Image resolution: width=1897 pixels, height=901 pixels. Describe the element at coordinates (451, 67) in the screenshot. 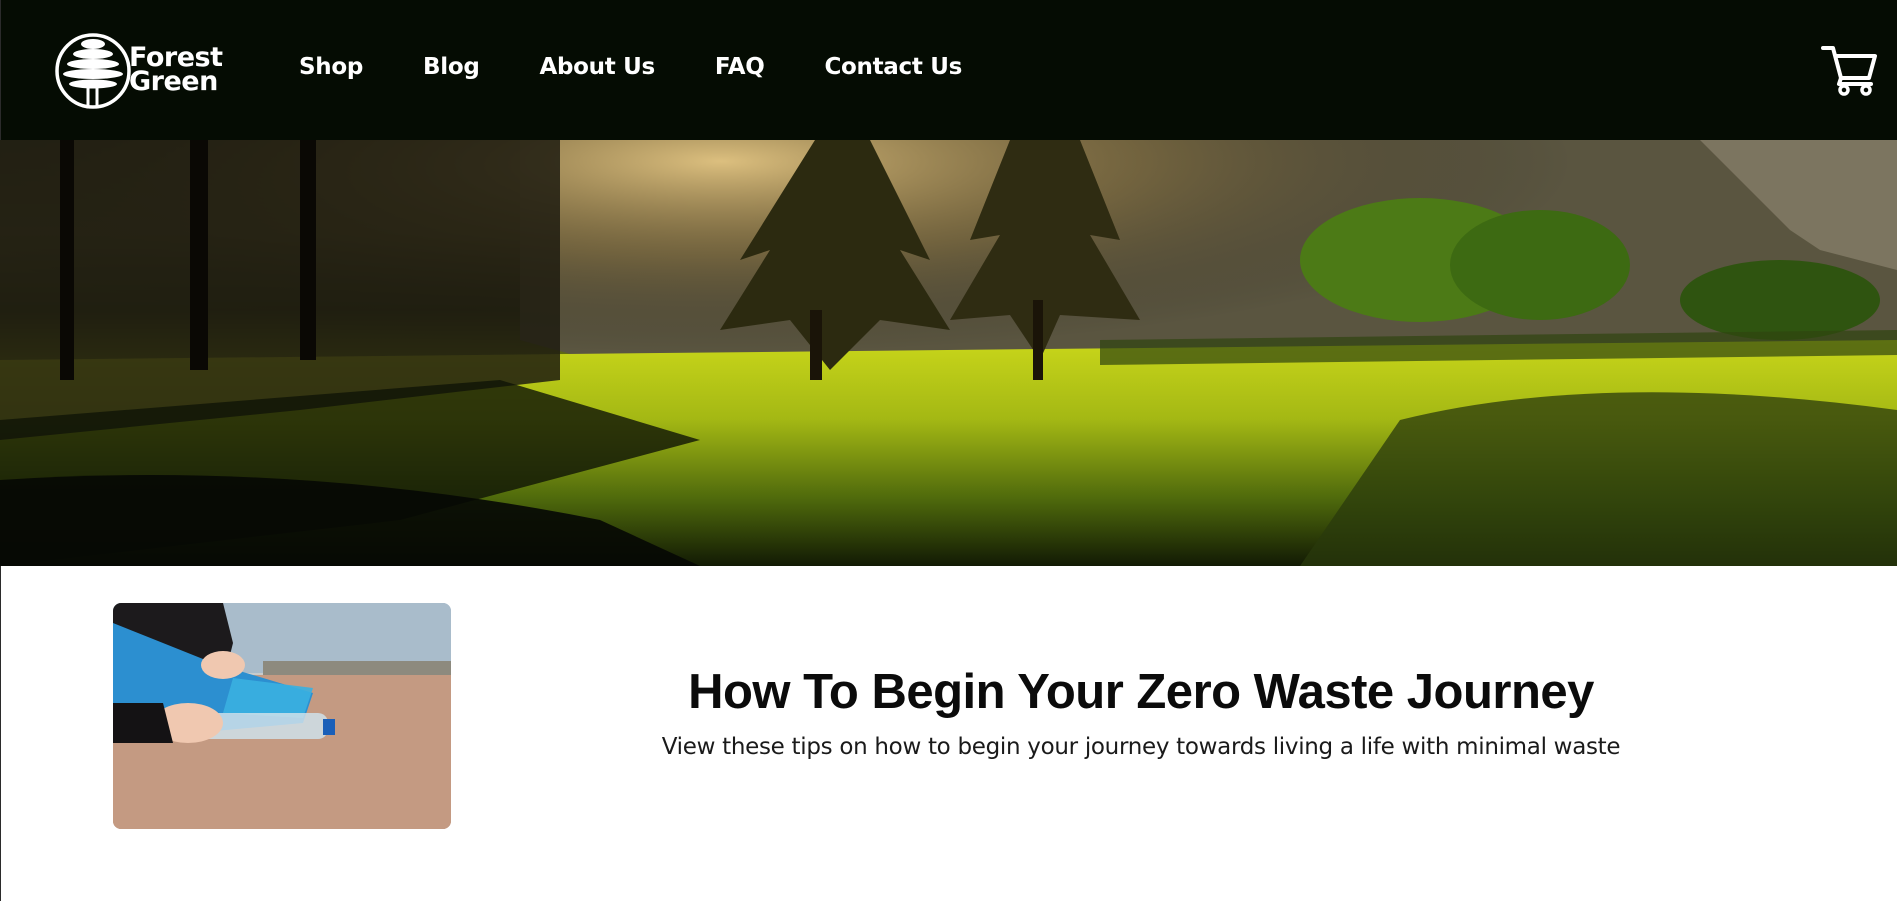

I see `nav-link-blog: Blog` at that location.